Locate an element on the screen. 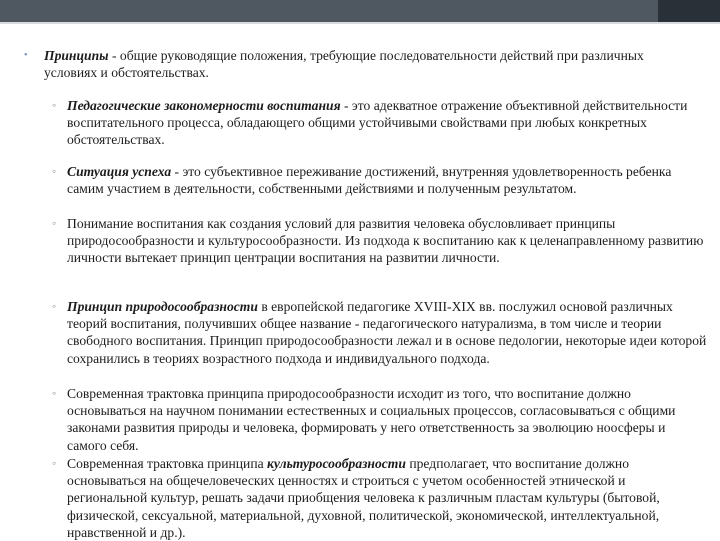 The height and width of the screenshot is (541, 720). item-term: Принципы is located at coordinates (76, 55).